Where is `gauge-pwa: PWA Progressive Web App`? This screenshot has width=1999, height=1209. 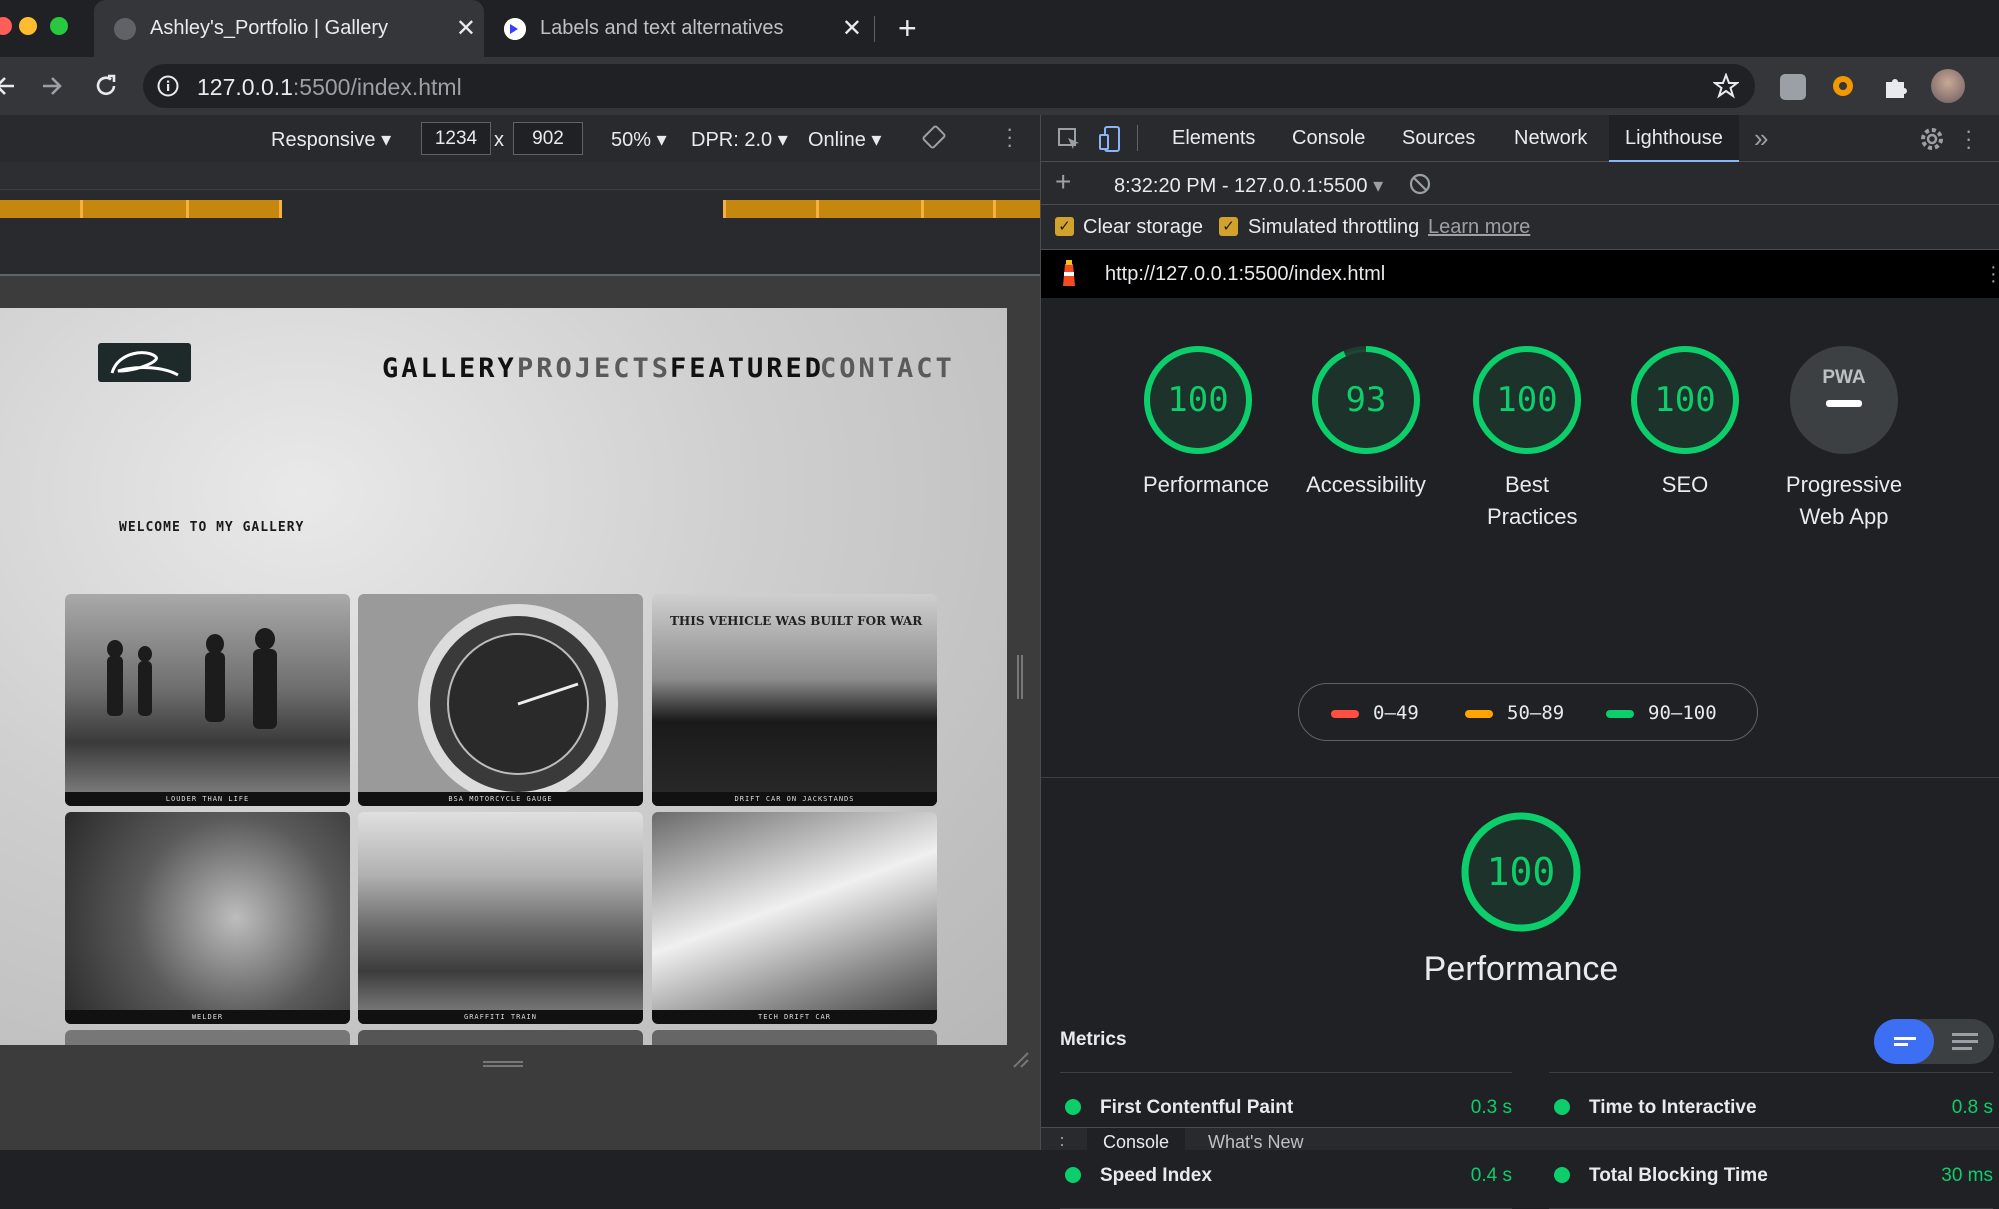
gauge-pwa: PWA Progressive Web App is located at coordinates (1844, 439).